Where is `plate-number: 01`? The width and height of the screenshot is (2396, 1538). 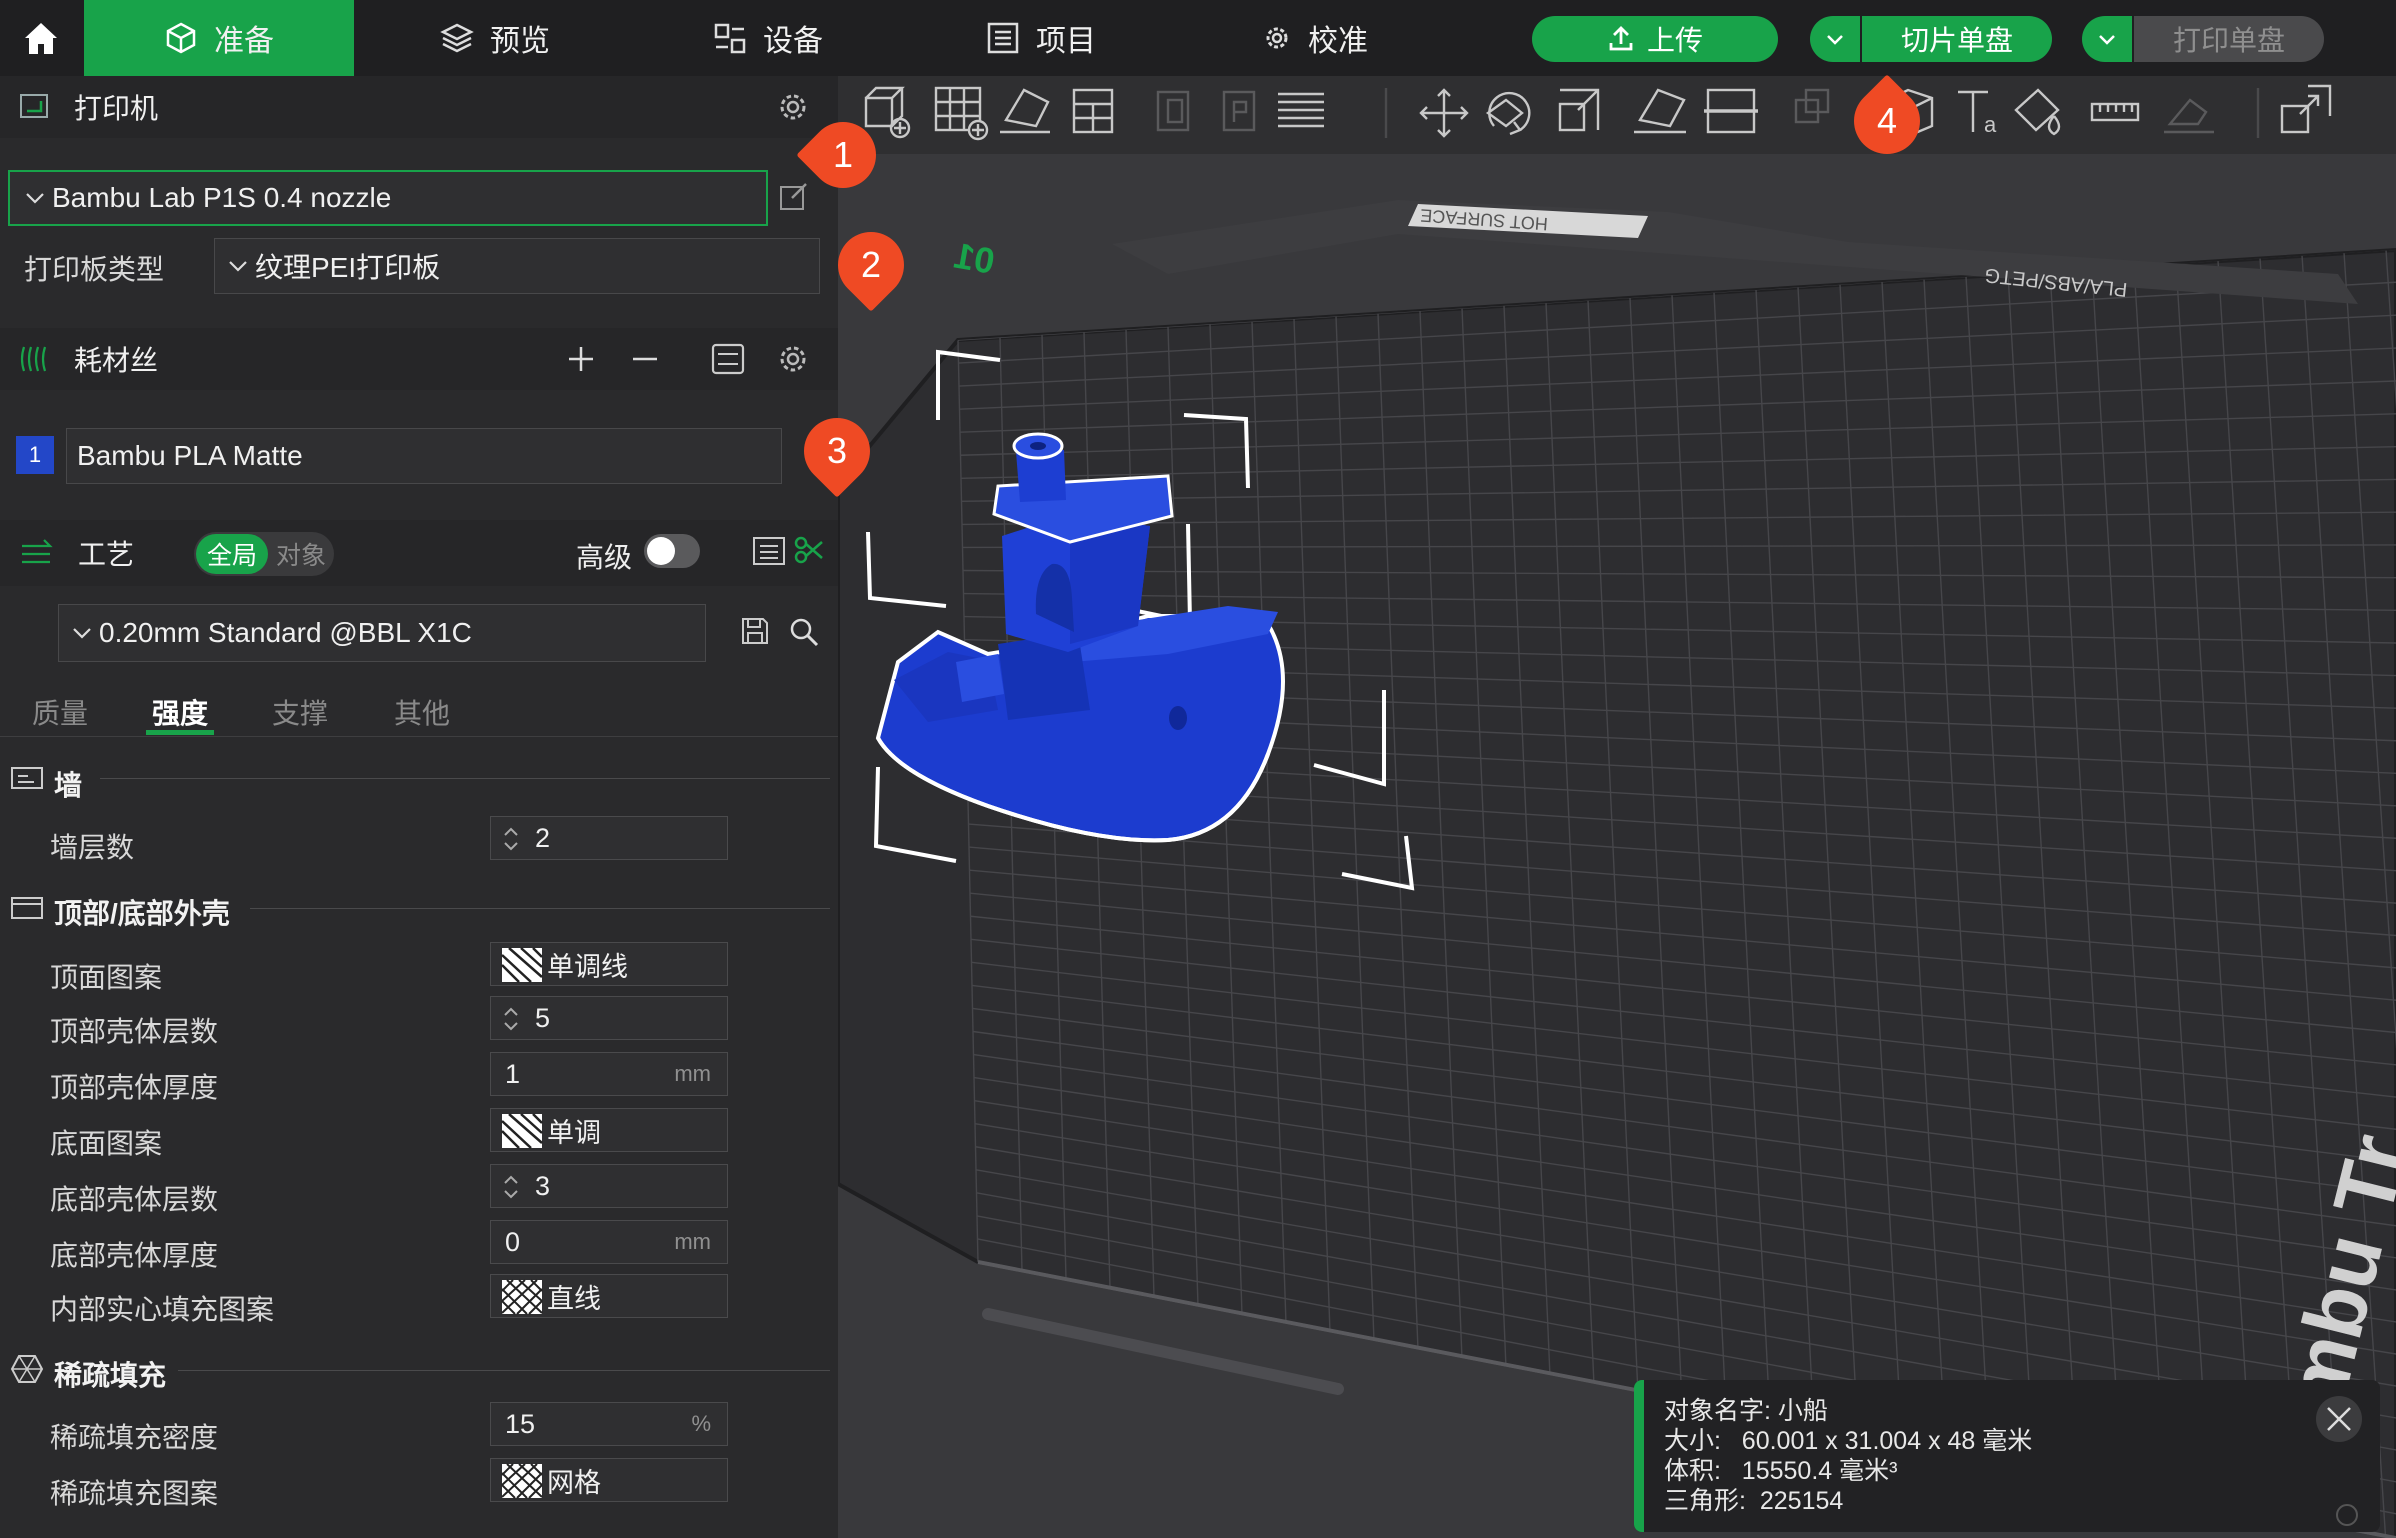
plate-number: 01 is located at coordinates (974, 258).